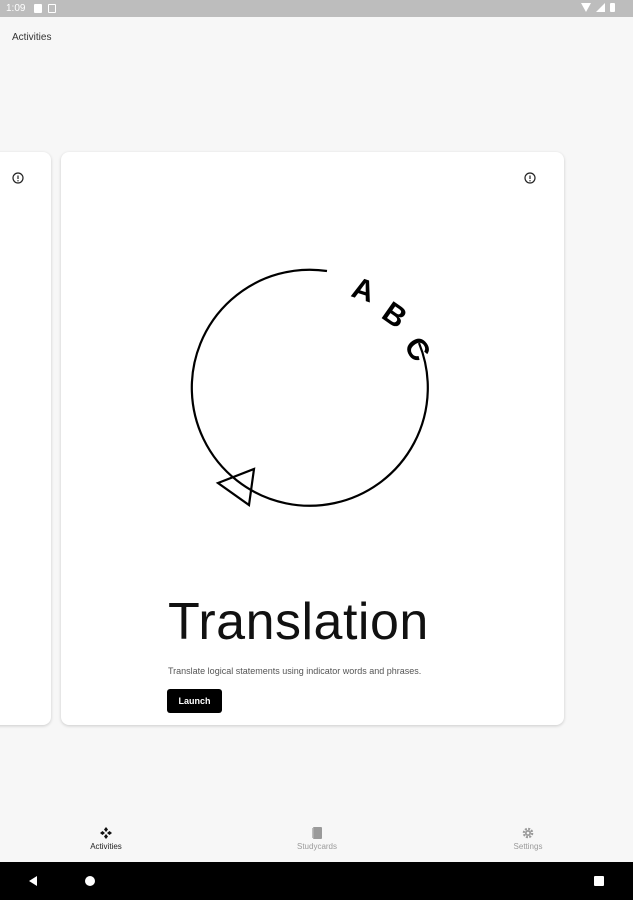  I want to click on nav-label-settings: Settings, so click(528, 846).